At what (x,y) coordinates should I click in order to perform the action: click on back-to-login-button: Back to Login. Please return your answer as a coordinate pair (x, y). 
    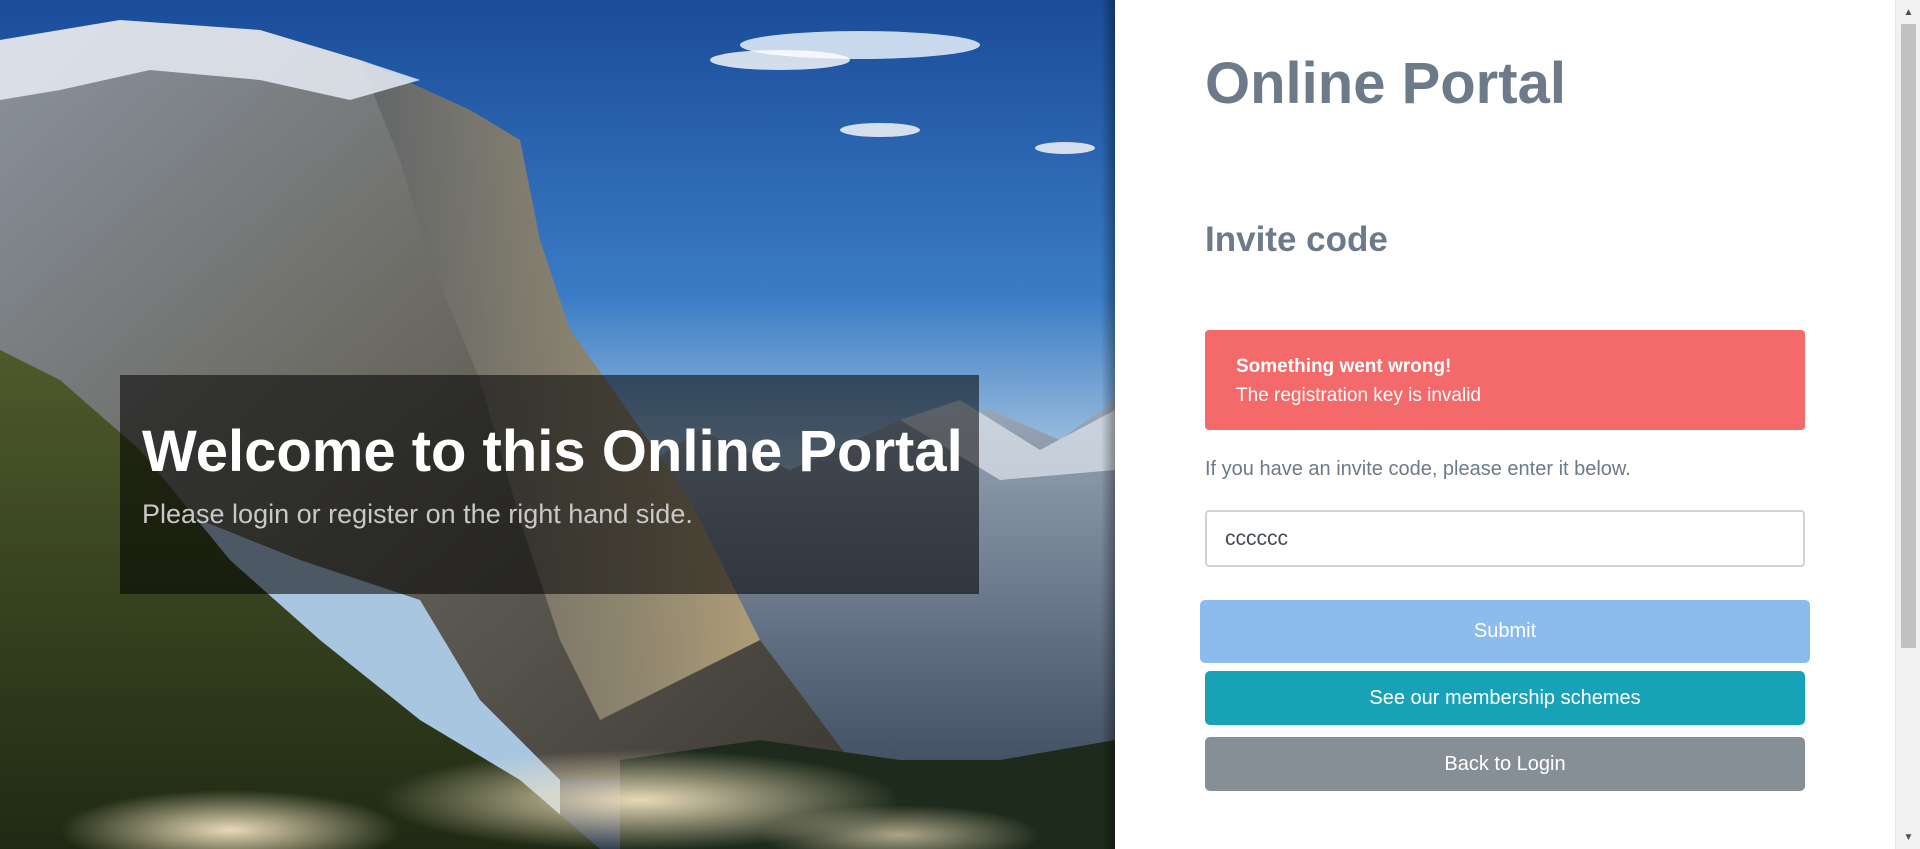
    Looking at the image, I should click on (1505, 764).